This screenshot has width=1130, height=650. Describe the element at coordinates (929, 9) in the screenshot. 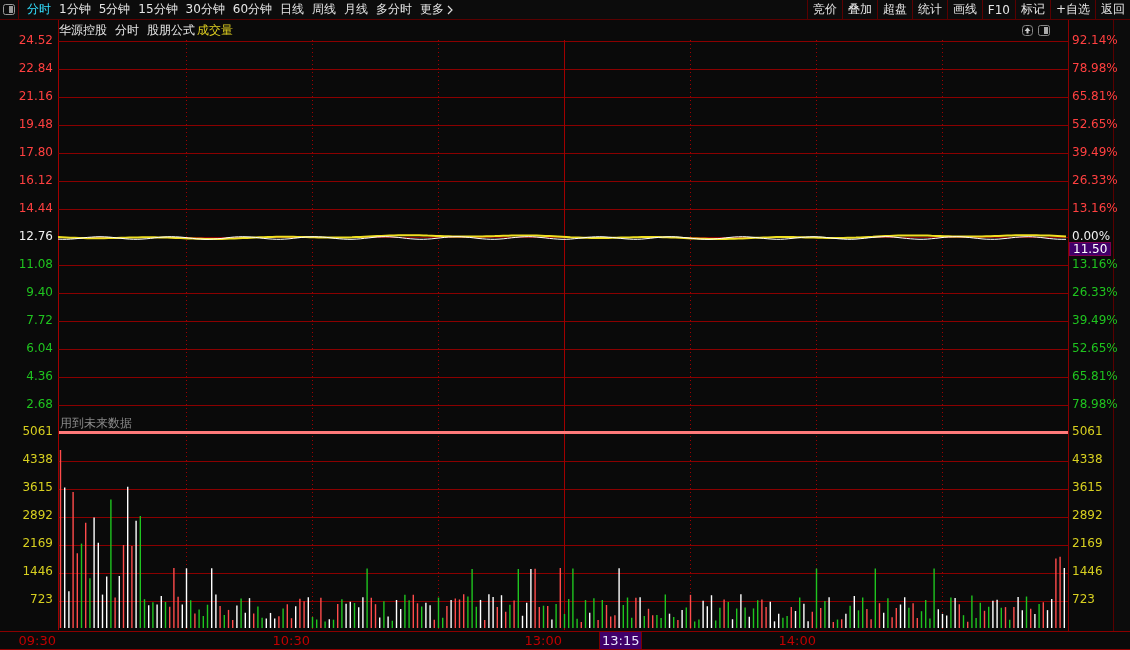

I see `toolbar-button: 统计` at that location.